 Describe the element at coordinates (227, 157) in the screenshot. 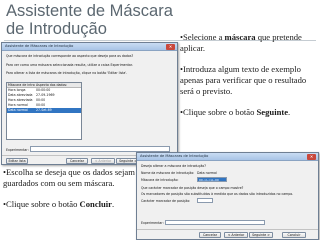

I see `dialog-2-titlebar: Assistente de Máscaras de Introdução ✕` at that location.